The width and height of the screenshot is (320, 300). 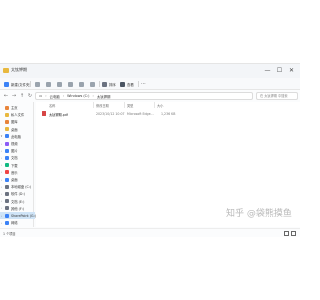 What do you see at coordinates (17, 150) in the screenshot?
I see `sidebar-item: › 图片` at bounding box center [17, 150].